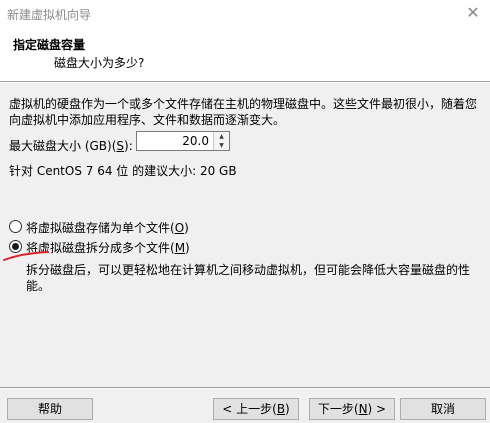  I want to click on footer-divider, so click(245, 388).